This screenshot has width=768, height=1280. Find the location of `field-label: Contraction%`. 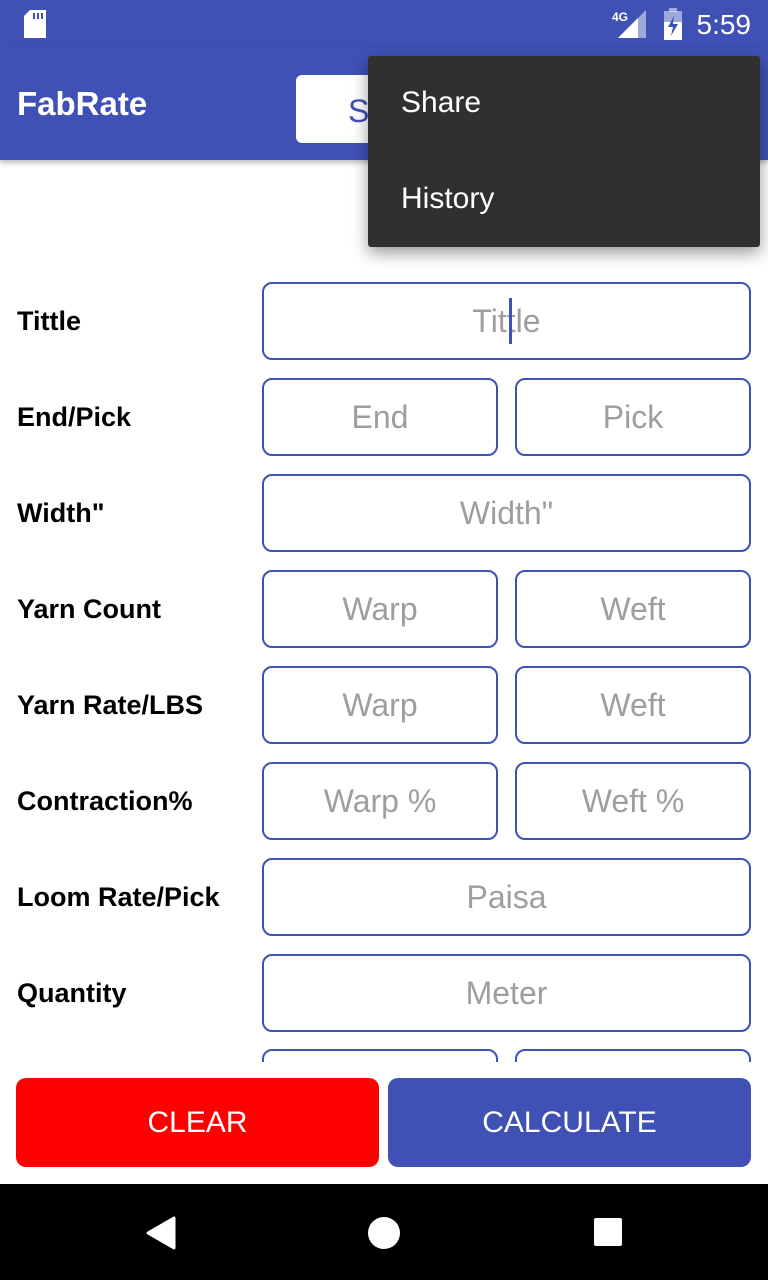

field-label: Contraction% is located at coordinates (105, 801).